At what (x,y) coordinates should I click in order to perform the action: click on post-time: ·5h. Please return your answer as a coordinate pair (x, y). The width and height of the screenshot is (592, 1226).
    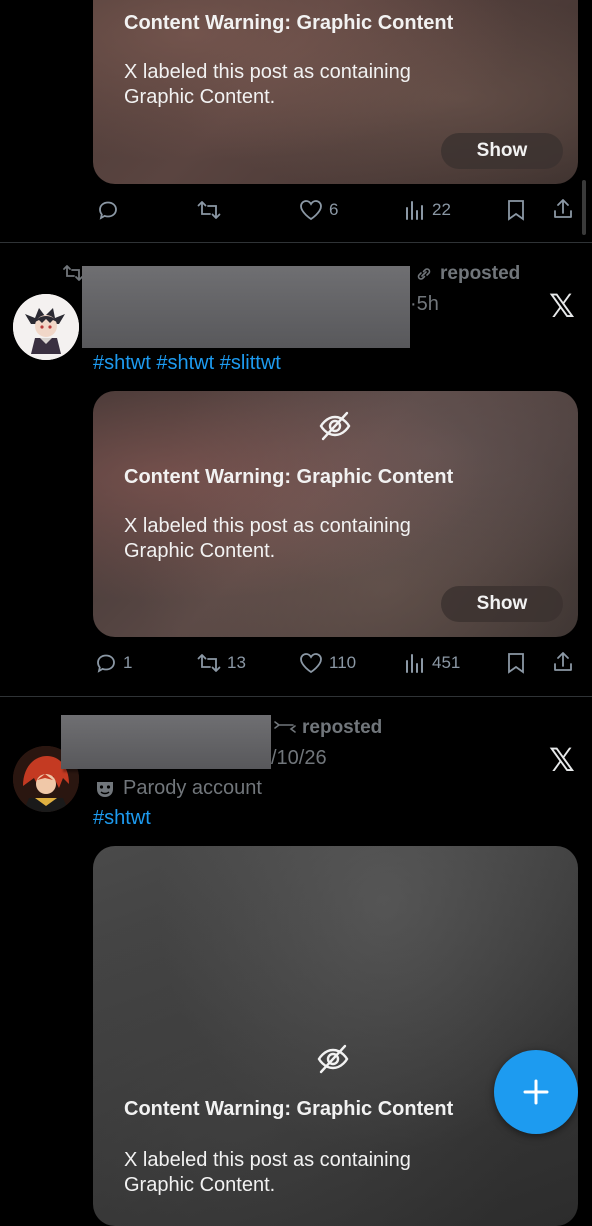
    Looking at the image, I should click on (424, 304).